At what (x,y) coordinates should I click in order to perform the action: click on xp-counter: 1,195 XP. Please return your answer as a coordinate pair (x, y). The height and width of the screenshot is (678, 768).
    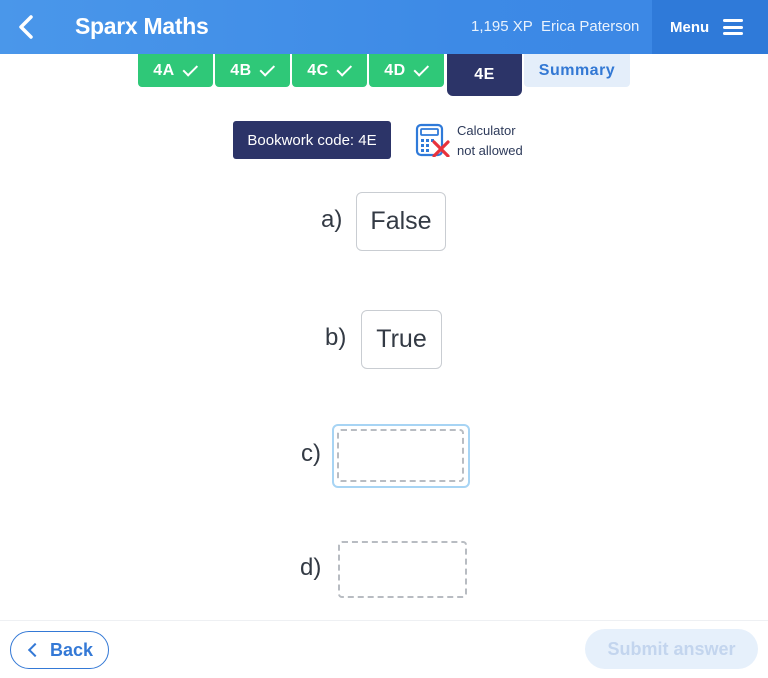
    Looking at the image, I should click on (502, 26).